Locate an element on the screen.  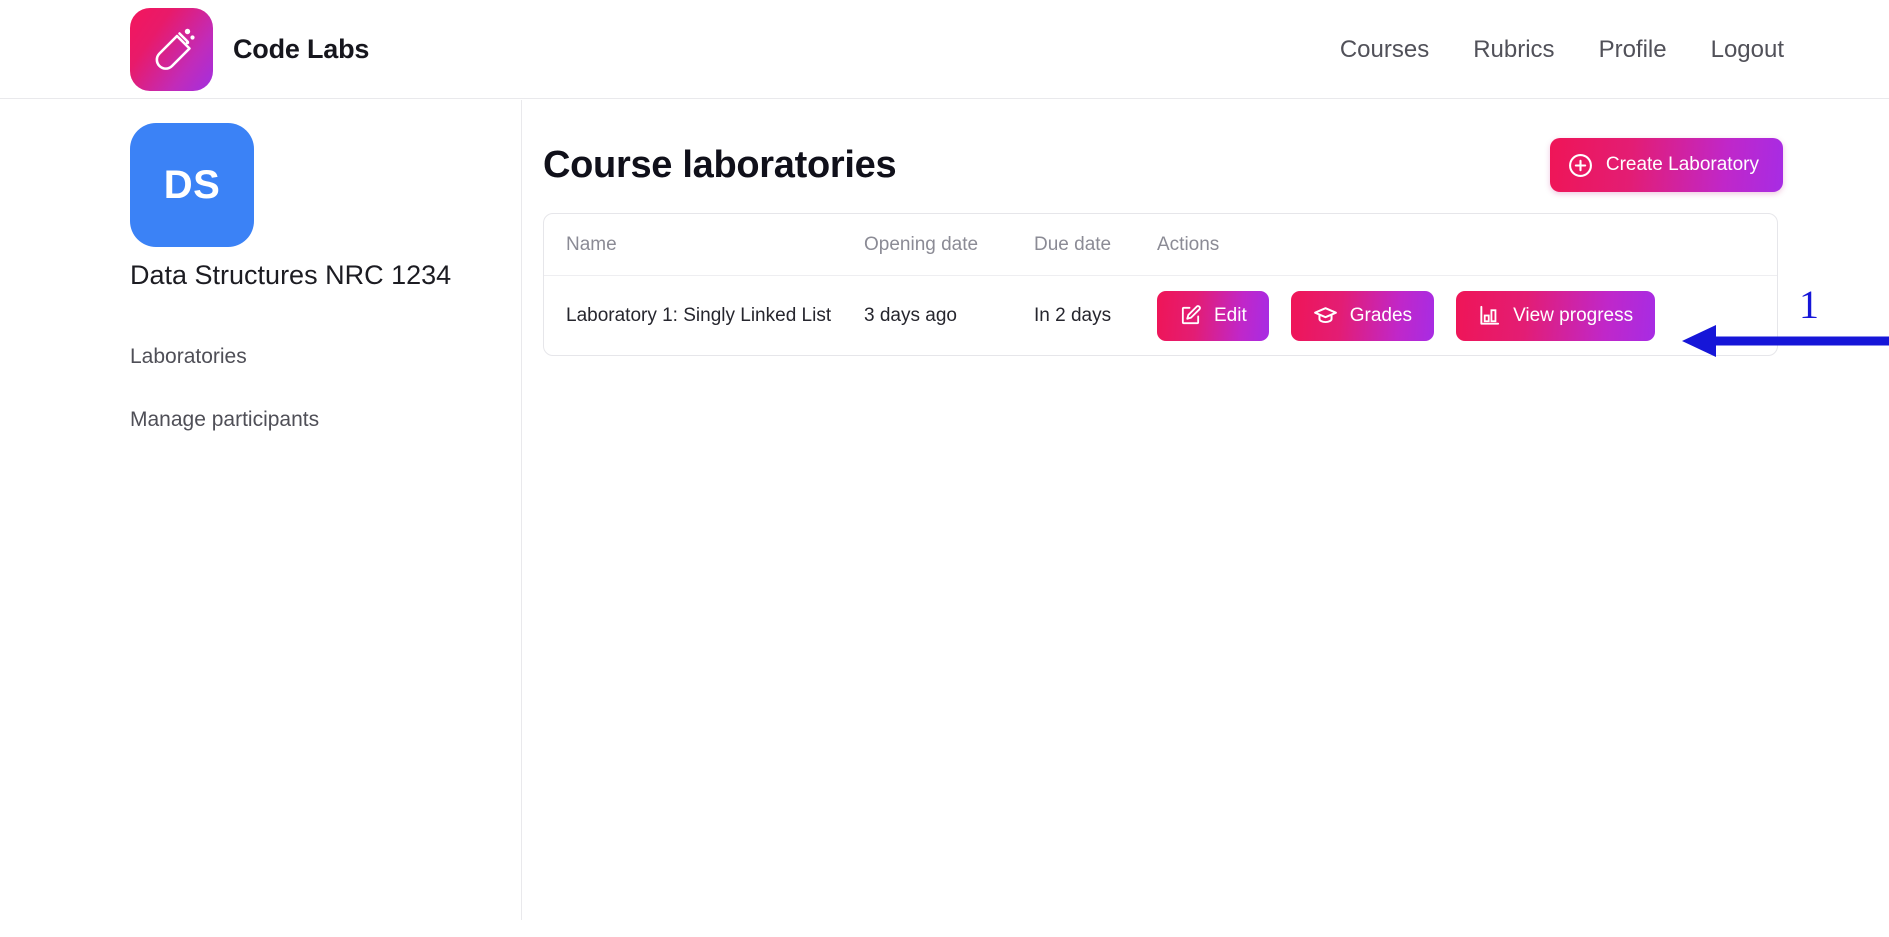
edit-button-label: Edit is located at coordinates (1230, 315).